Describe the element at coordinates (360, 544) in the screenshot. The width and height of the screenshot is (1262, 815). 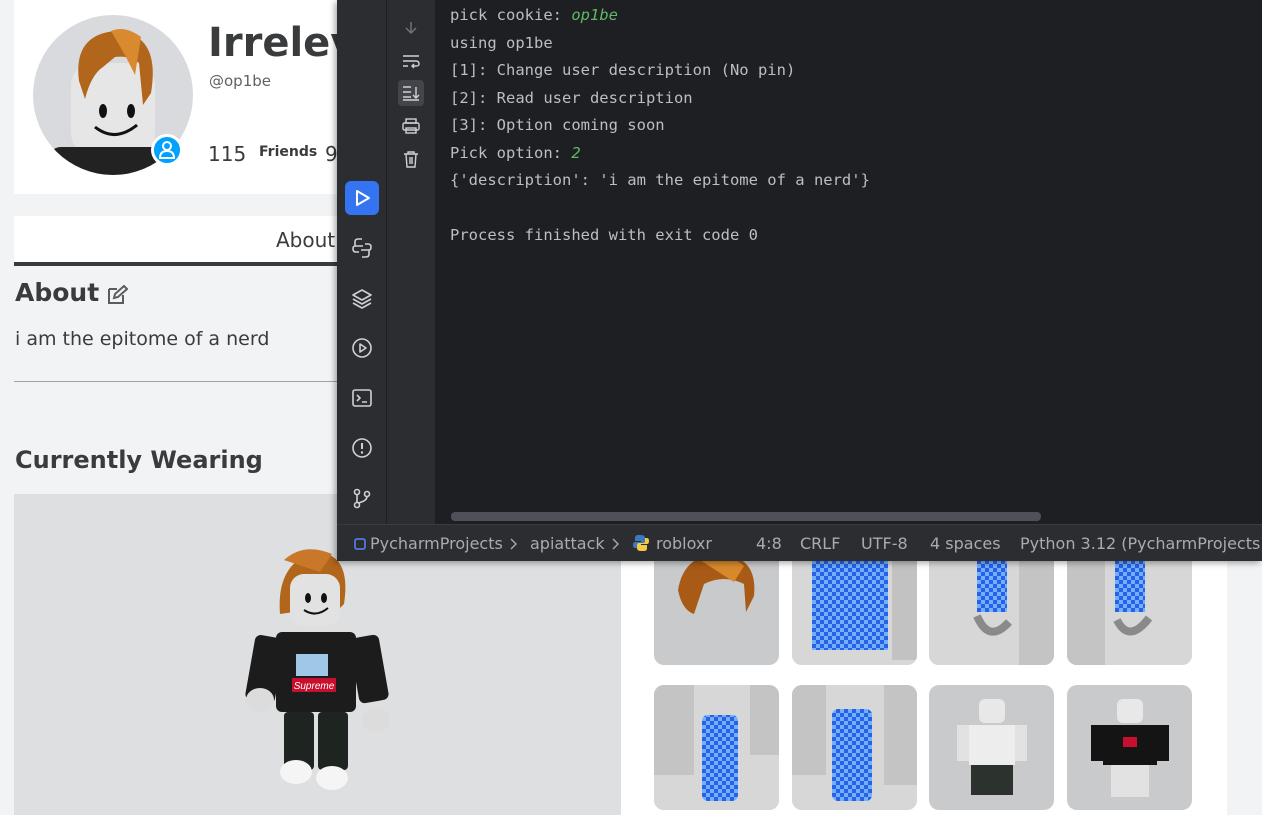
I see `project-folder-icon` at that location.